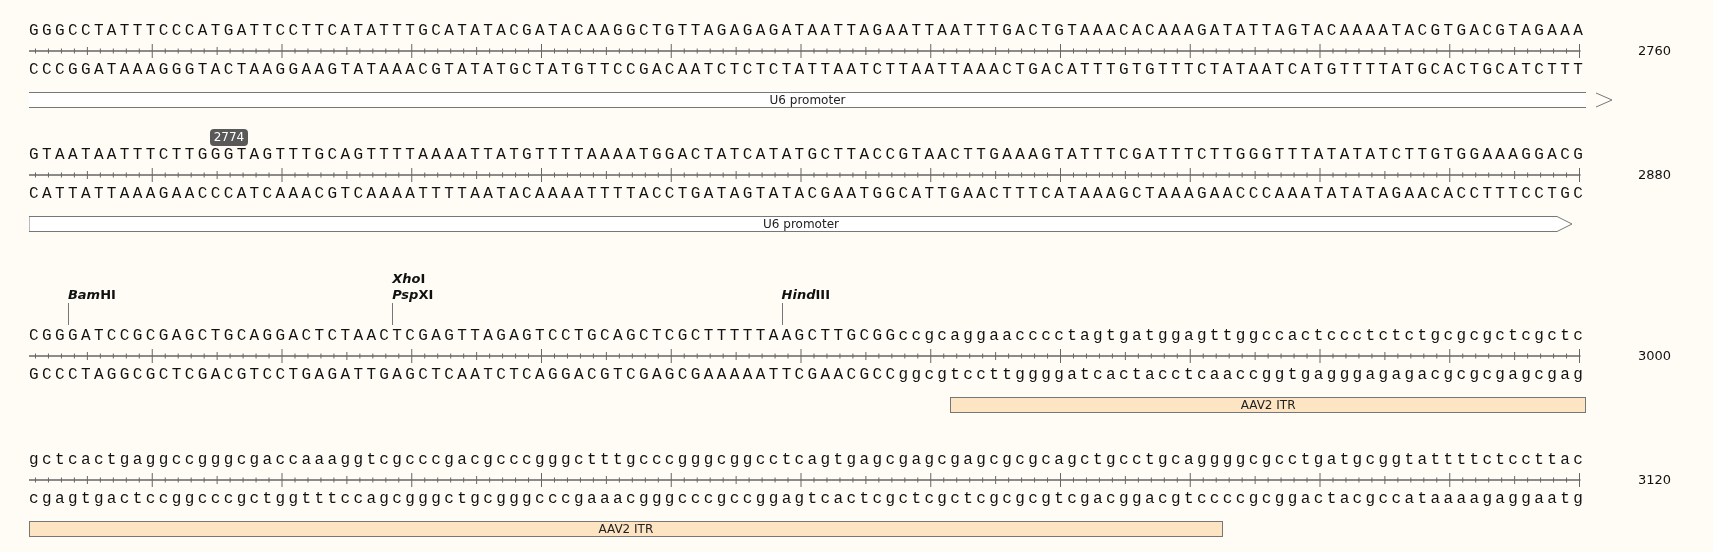 This screenshot has height=552, width=1713. I want to click on sequence-text: GGGCCTATTTCCCATGATTCCTTCATATTTGCATATACGATACAAGGCTGTTAGAGAGATAATTAGAATTAATTTGACTGTAAACACAAAGATATTAGTACAAAATACGTGACGTAGAAA, so click(808, 31).